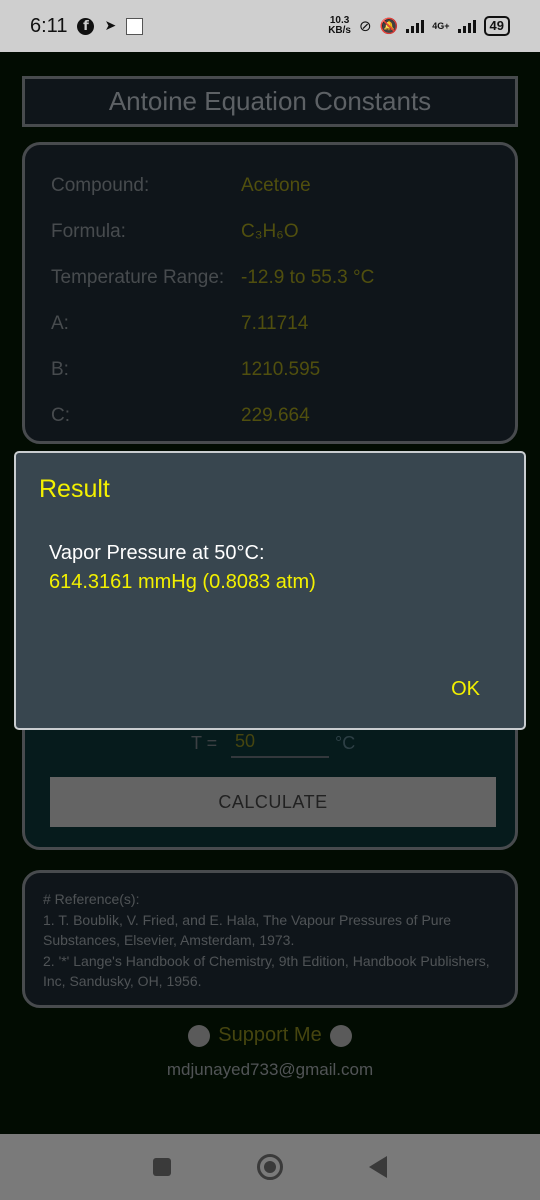 The image size is (540, 1200). I want to click on status-left: 6:11 f ➤, so click(87, 26).